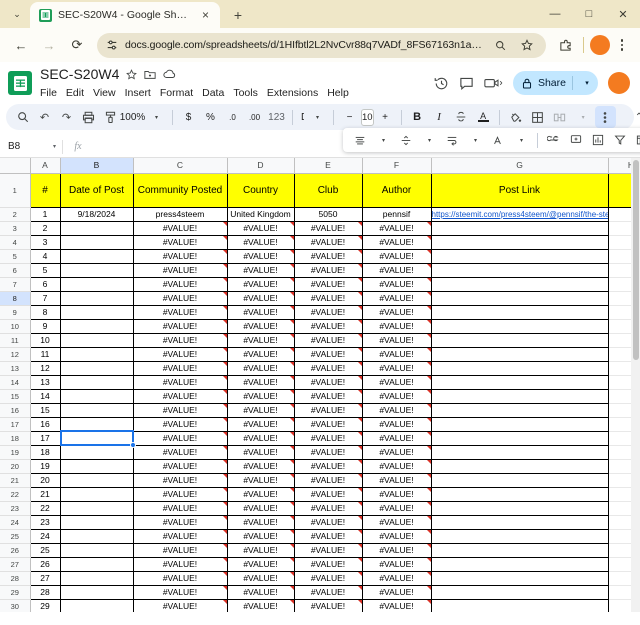  I want to click on share-button: Share ▾, so click(555, 83).